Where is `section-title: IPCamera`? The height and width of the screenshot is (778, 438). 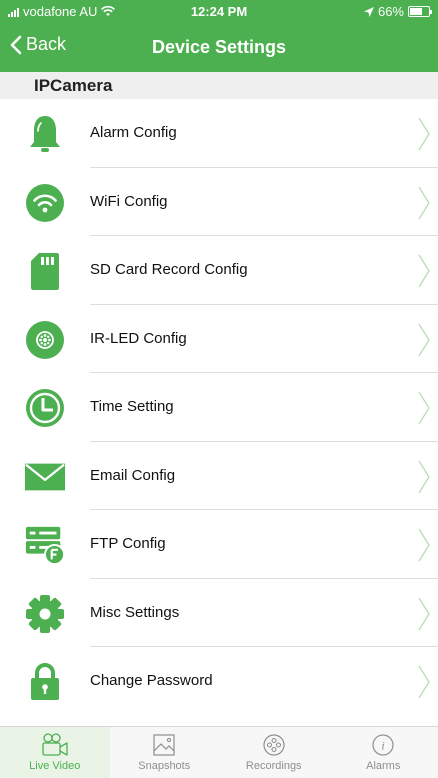
section-title: IPCamera is located at coordinates (73, 85).